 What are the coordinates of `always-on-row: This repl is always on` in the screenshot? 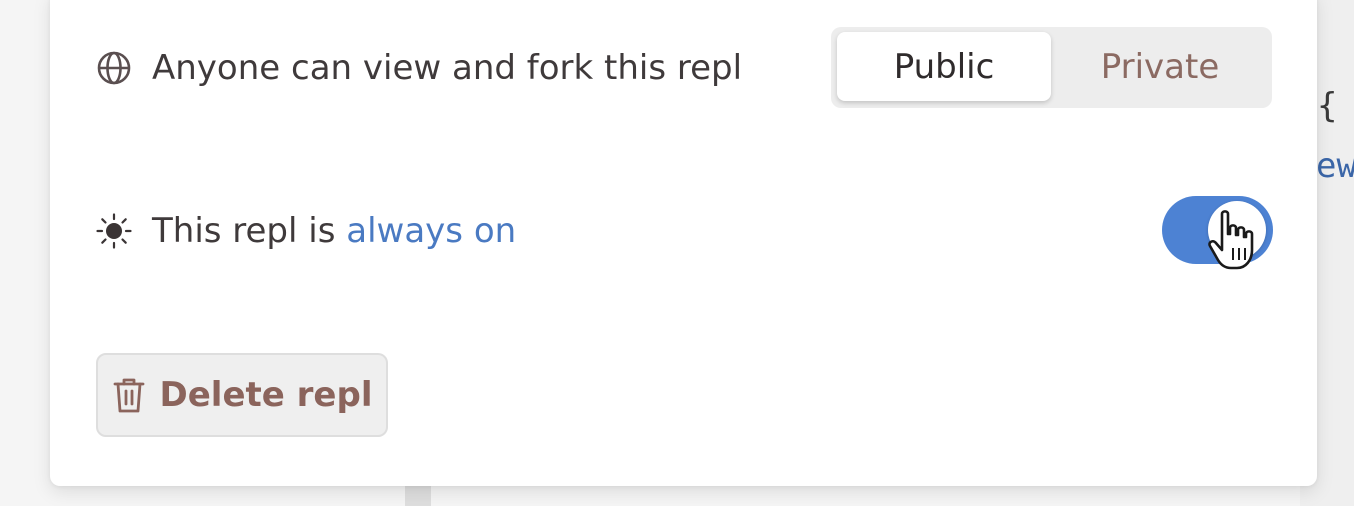 It's located at (306, 231).